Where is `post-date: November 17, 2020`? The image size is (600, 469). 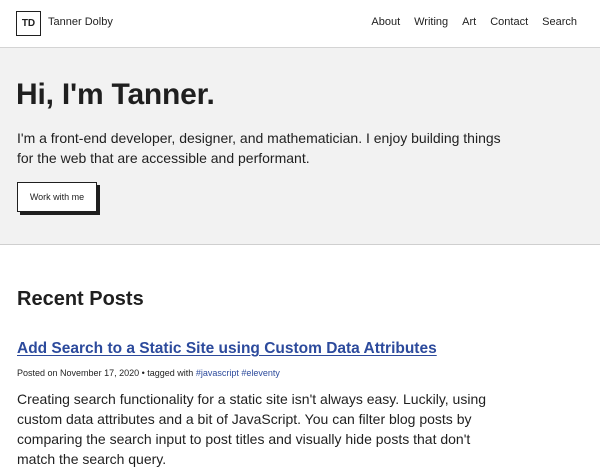 post-date: November 17, 2020 is located at coordinates (100, 373).